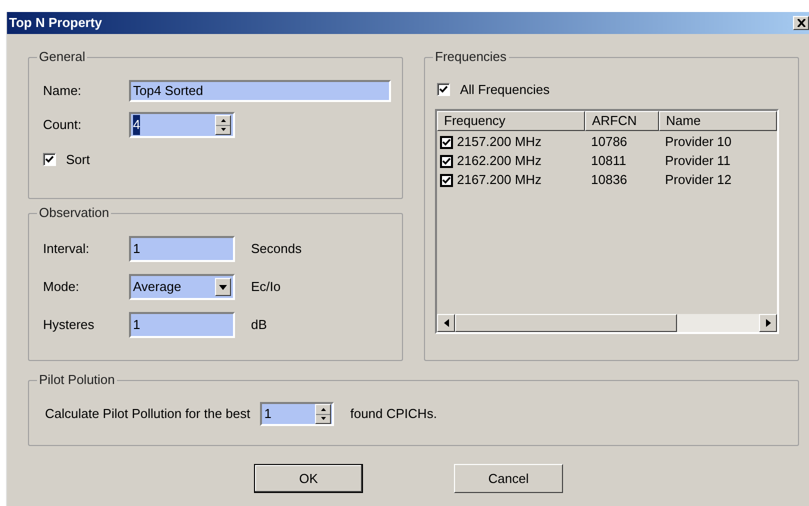 Image resolution: width=809 pixels, height=506 pixels. Describe the element at coordinates (297, 414) in the screenshot. I see `pilot-count-field: 1` at that location.